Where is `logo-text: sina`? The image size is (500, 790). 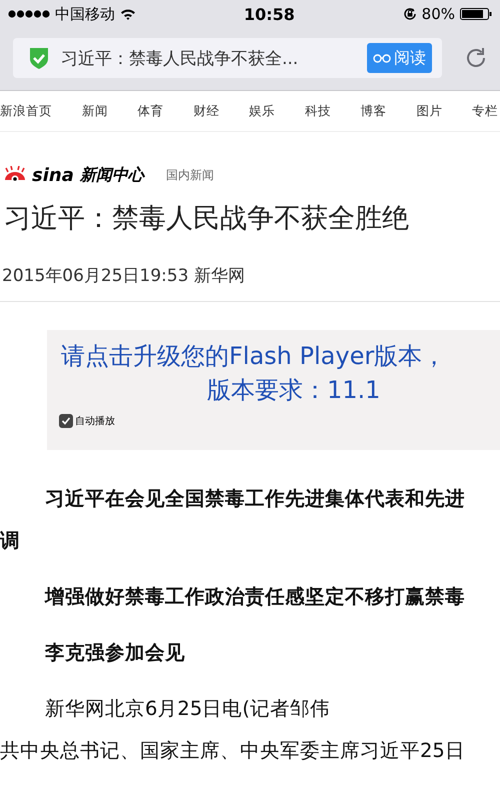
logo-text: sina is located at coordinates (53, 175).